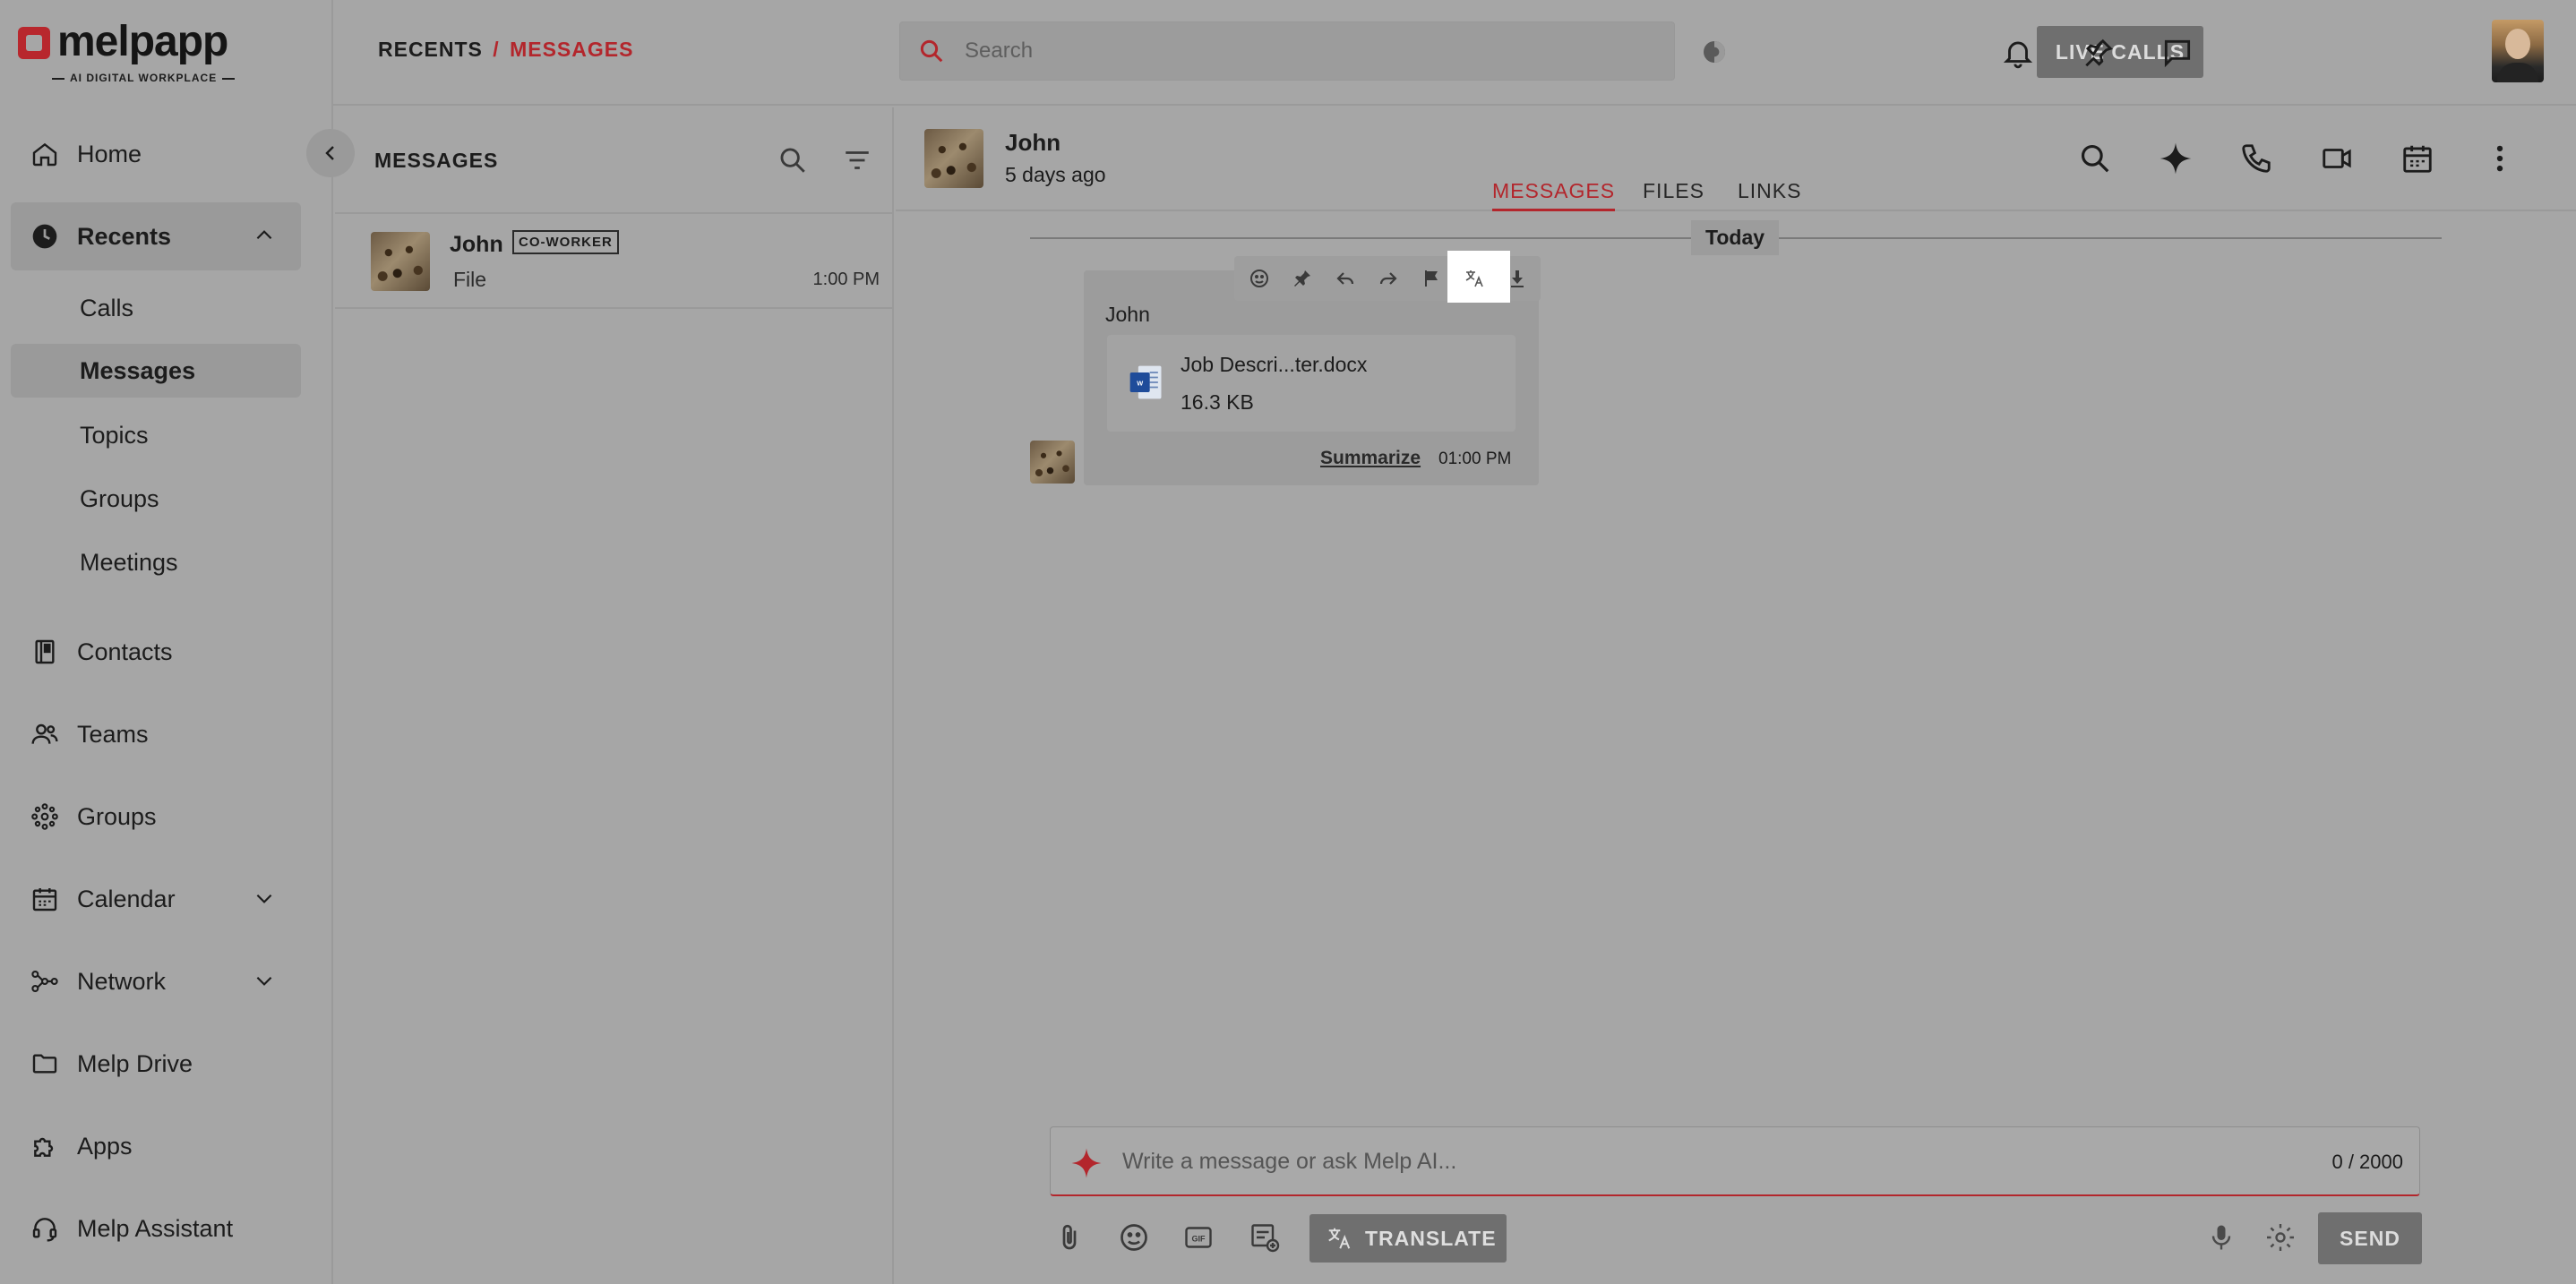  I want to click on sidebar-subitem-label: Meetings, so click(129, 562).